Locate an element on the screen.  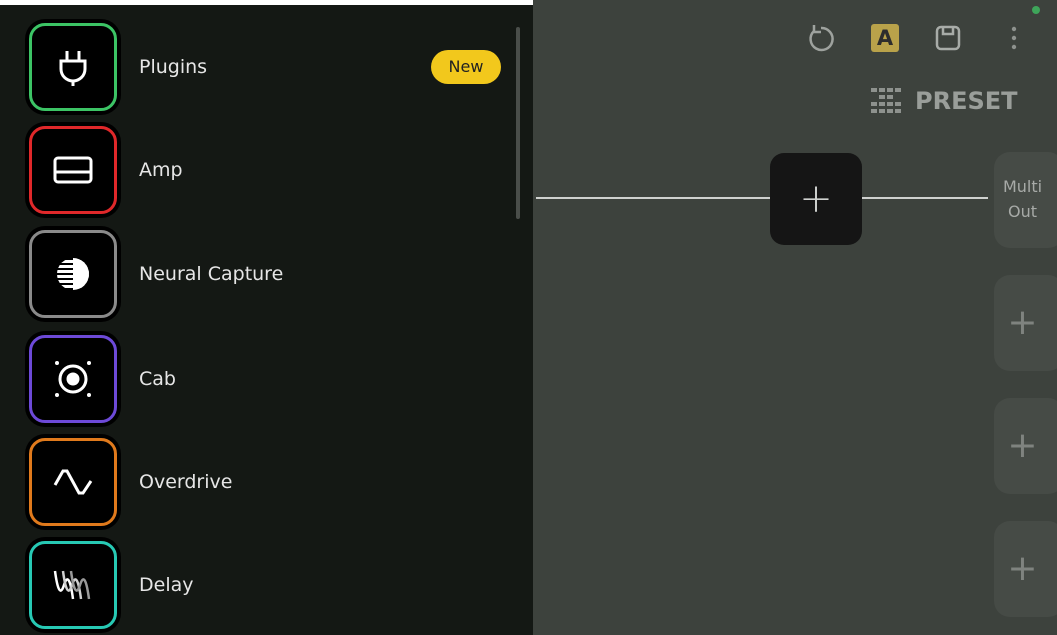
more-vertical-icon is located at coordinates (1014, 38).